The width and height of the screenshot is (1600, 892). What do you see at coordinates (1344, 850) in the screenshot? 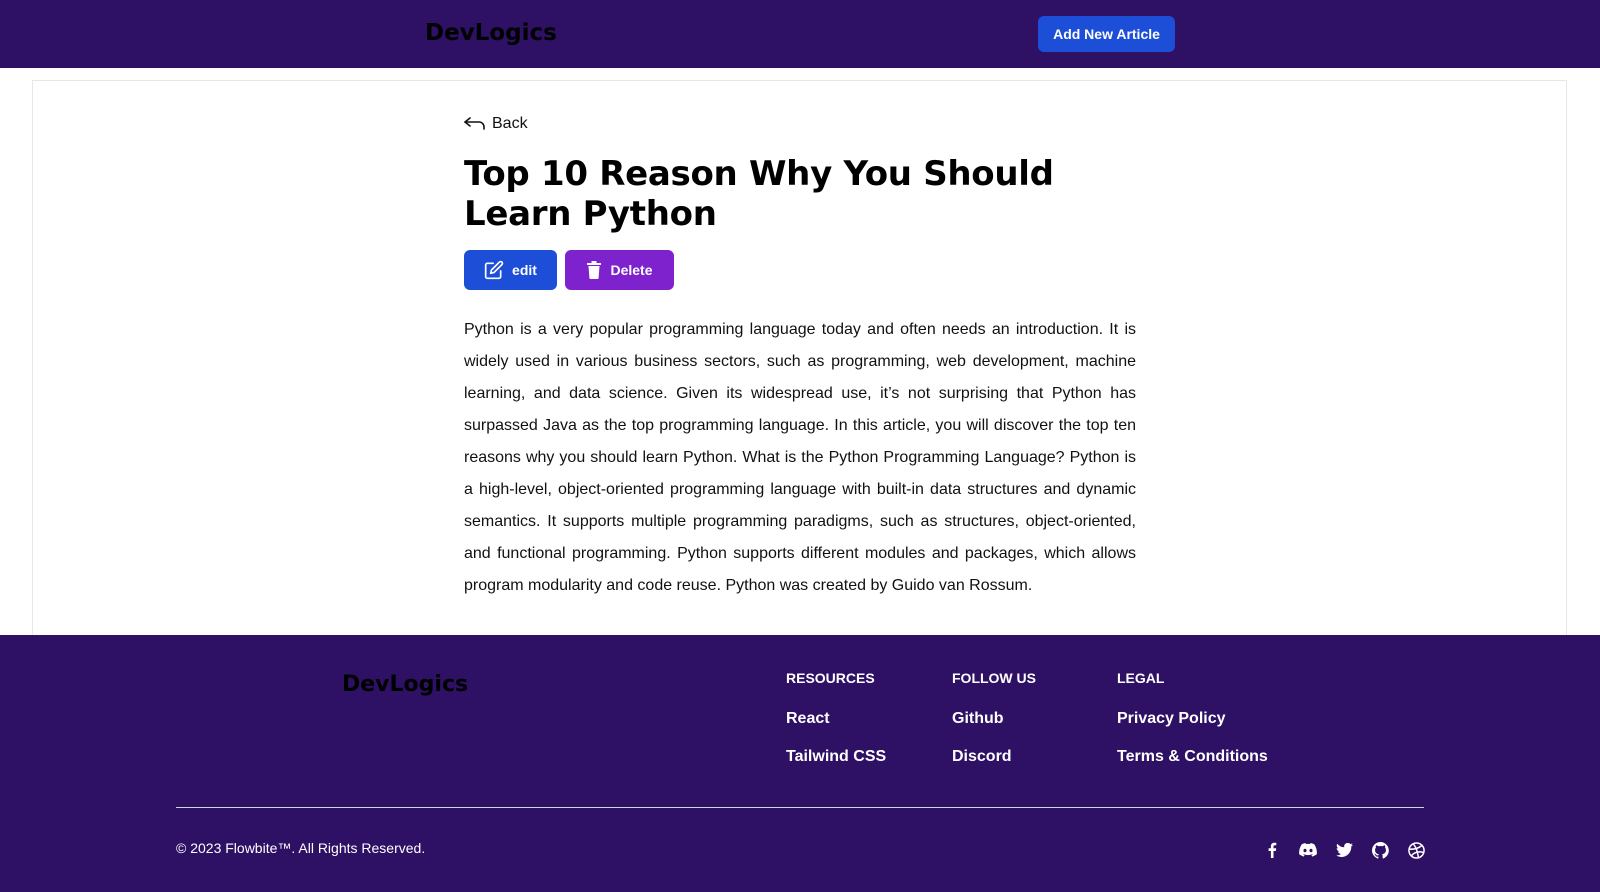
I see `twitter-icon` at bounding box center [1344, 850].